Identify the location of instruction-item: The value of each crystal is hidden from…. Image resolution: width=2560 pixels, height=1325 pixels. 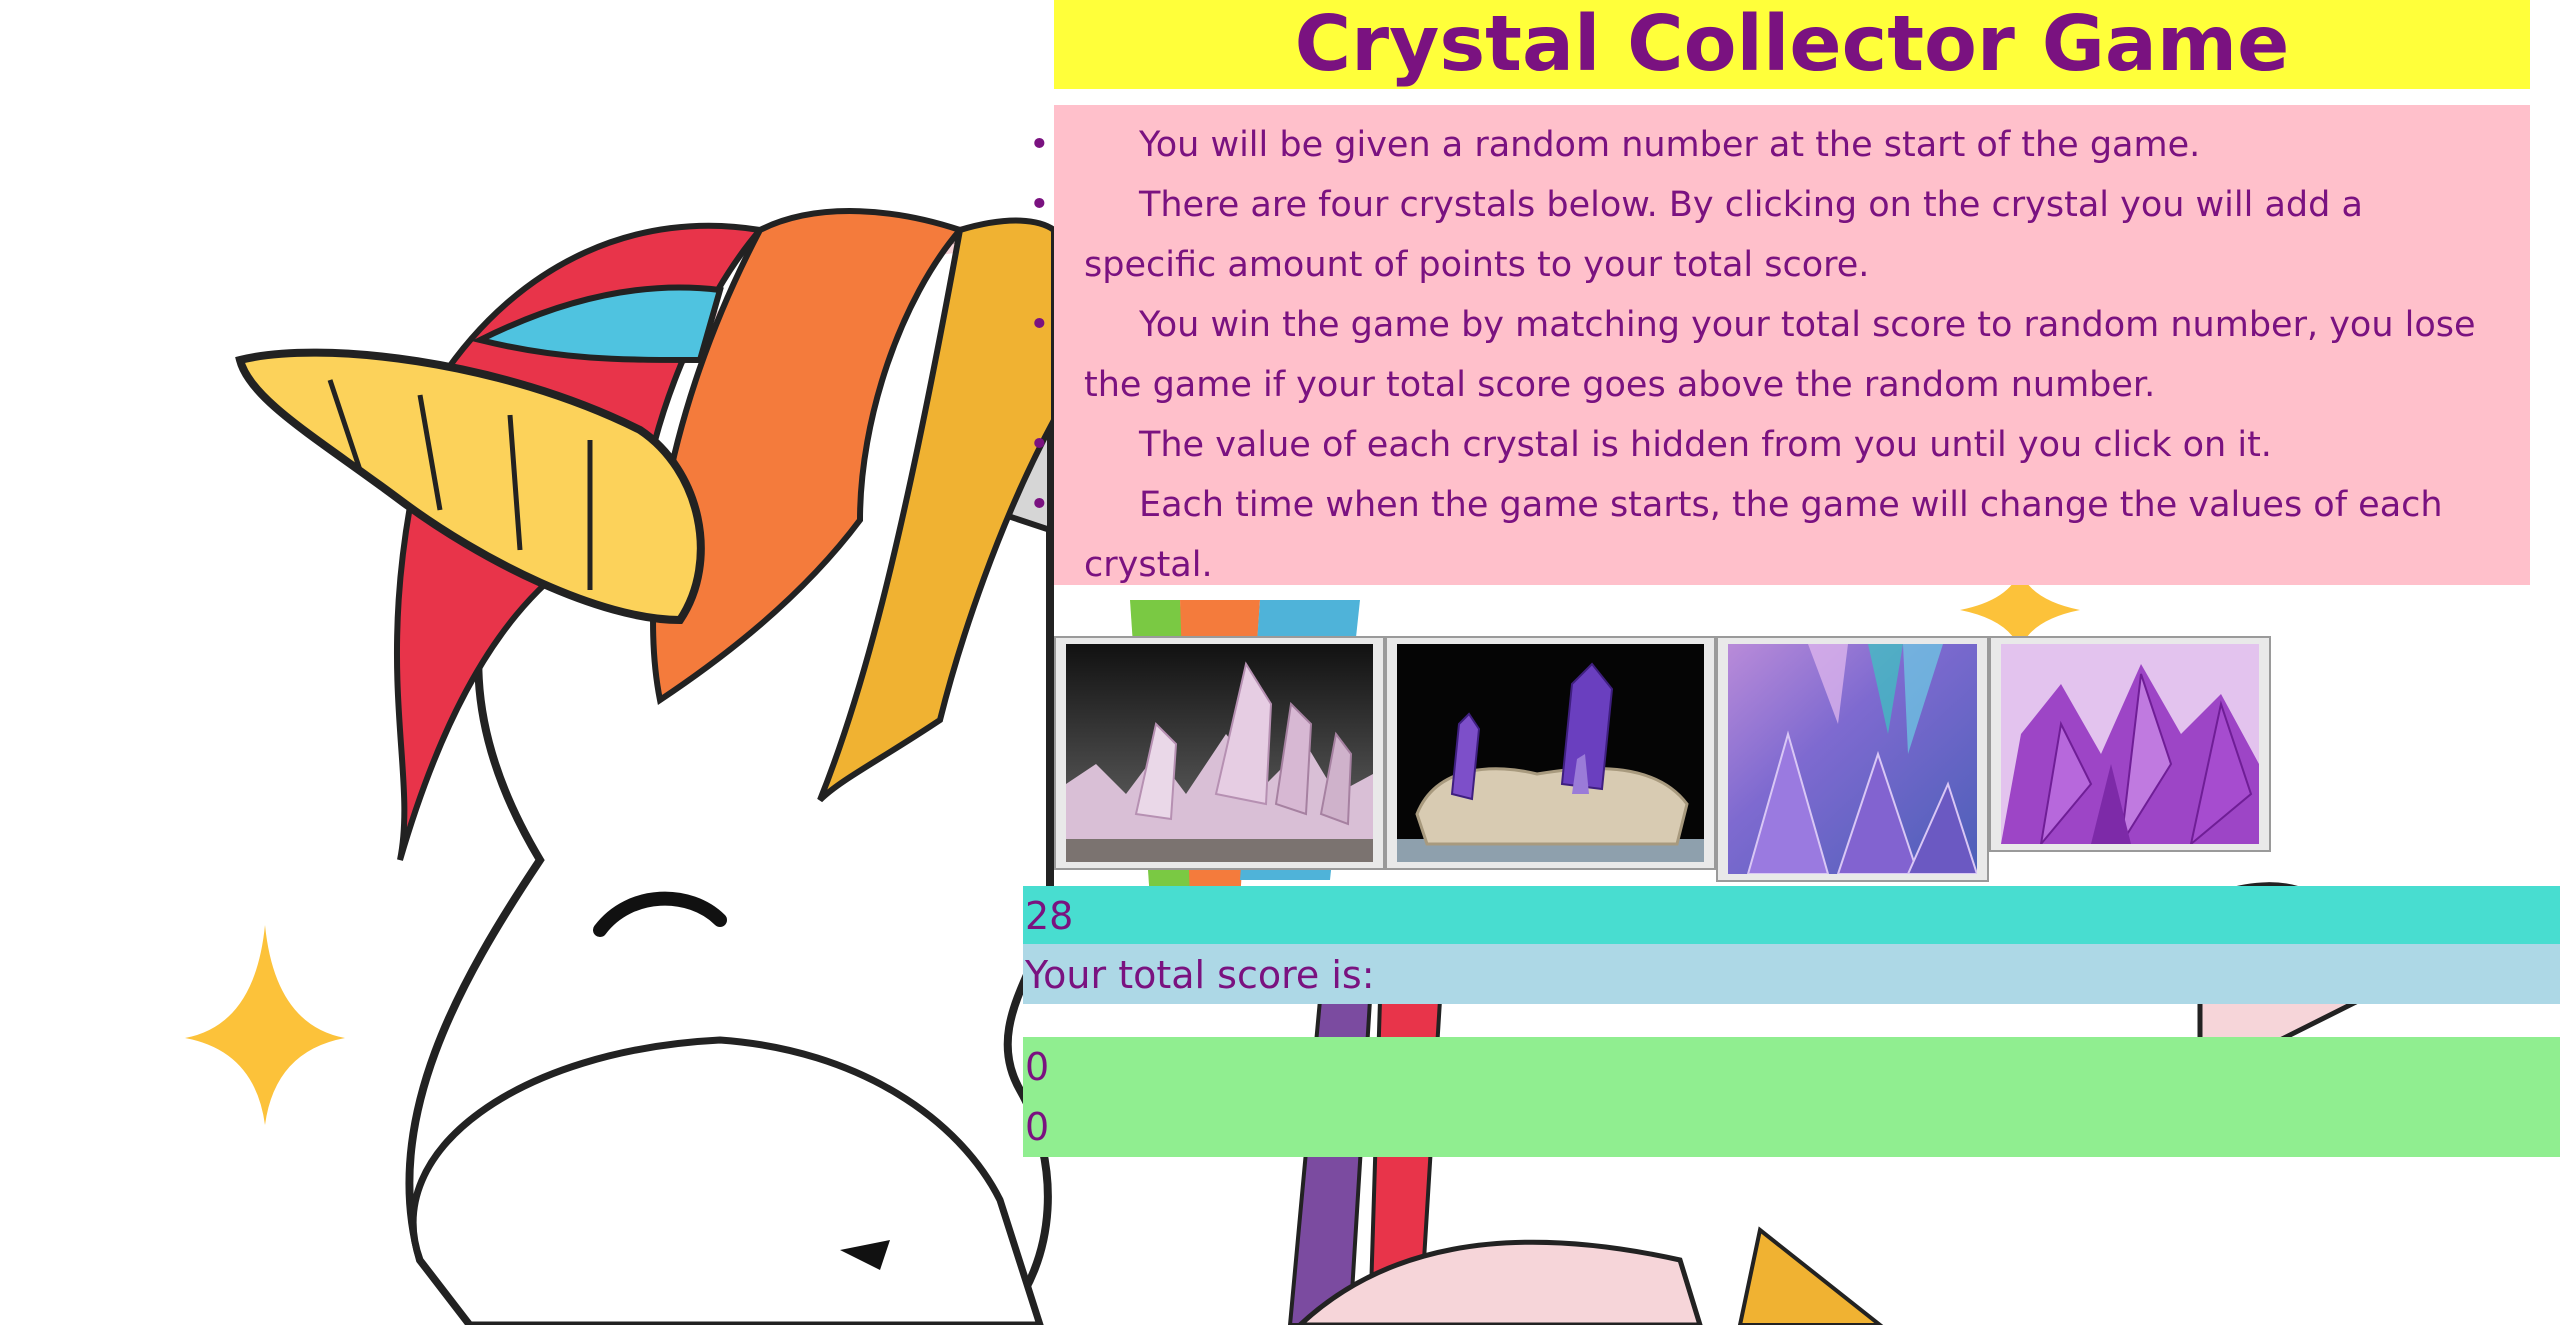
(1764, 445).